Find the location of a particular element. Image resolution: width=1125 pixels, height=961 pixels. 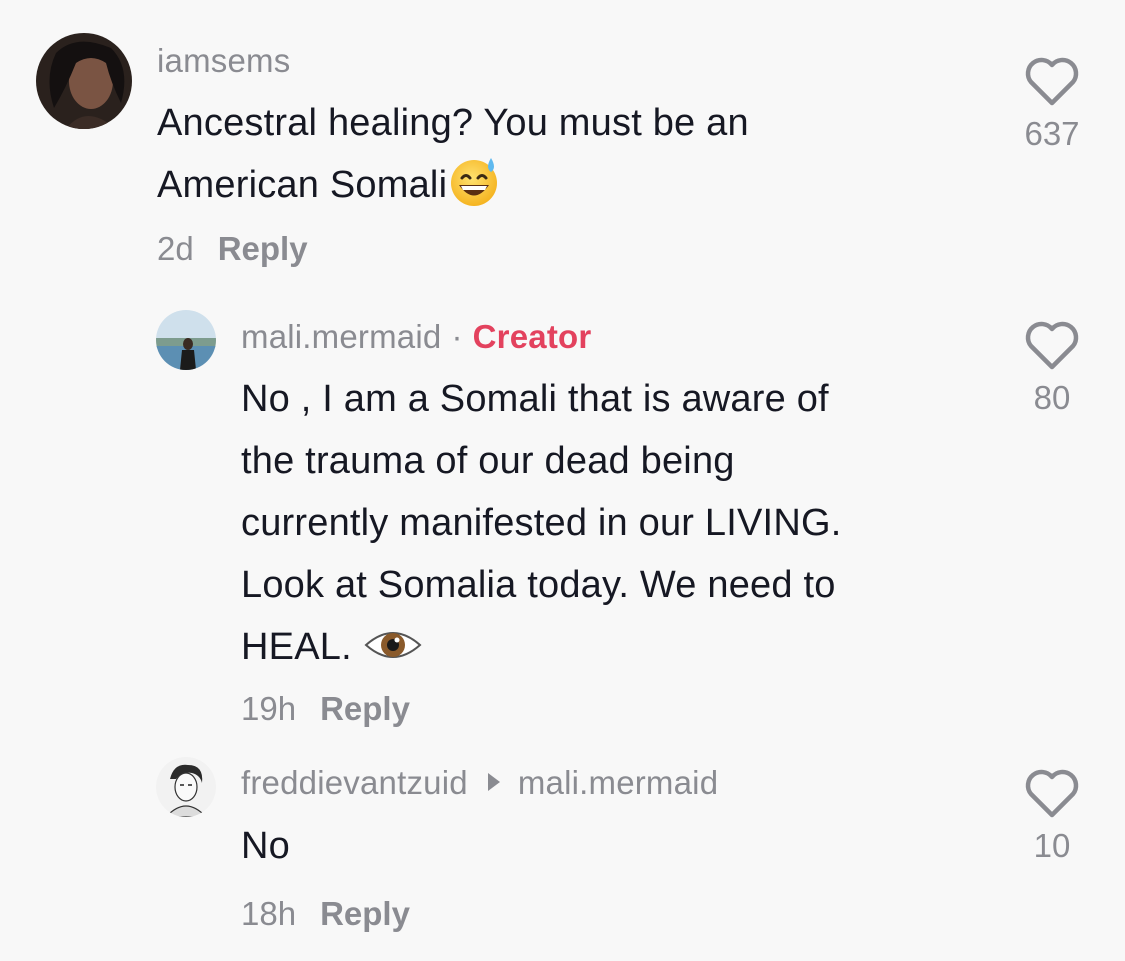

comment-text-segment: American Somali is located at coordinates (302, 185).